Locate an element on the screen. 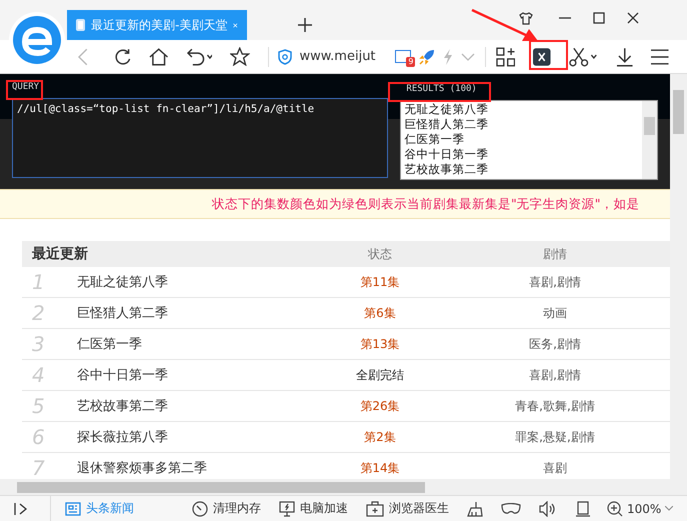 The height and width of the screenshot is (521, 687). close-icon is located at coordinates (633, 18).